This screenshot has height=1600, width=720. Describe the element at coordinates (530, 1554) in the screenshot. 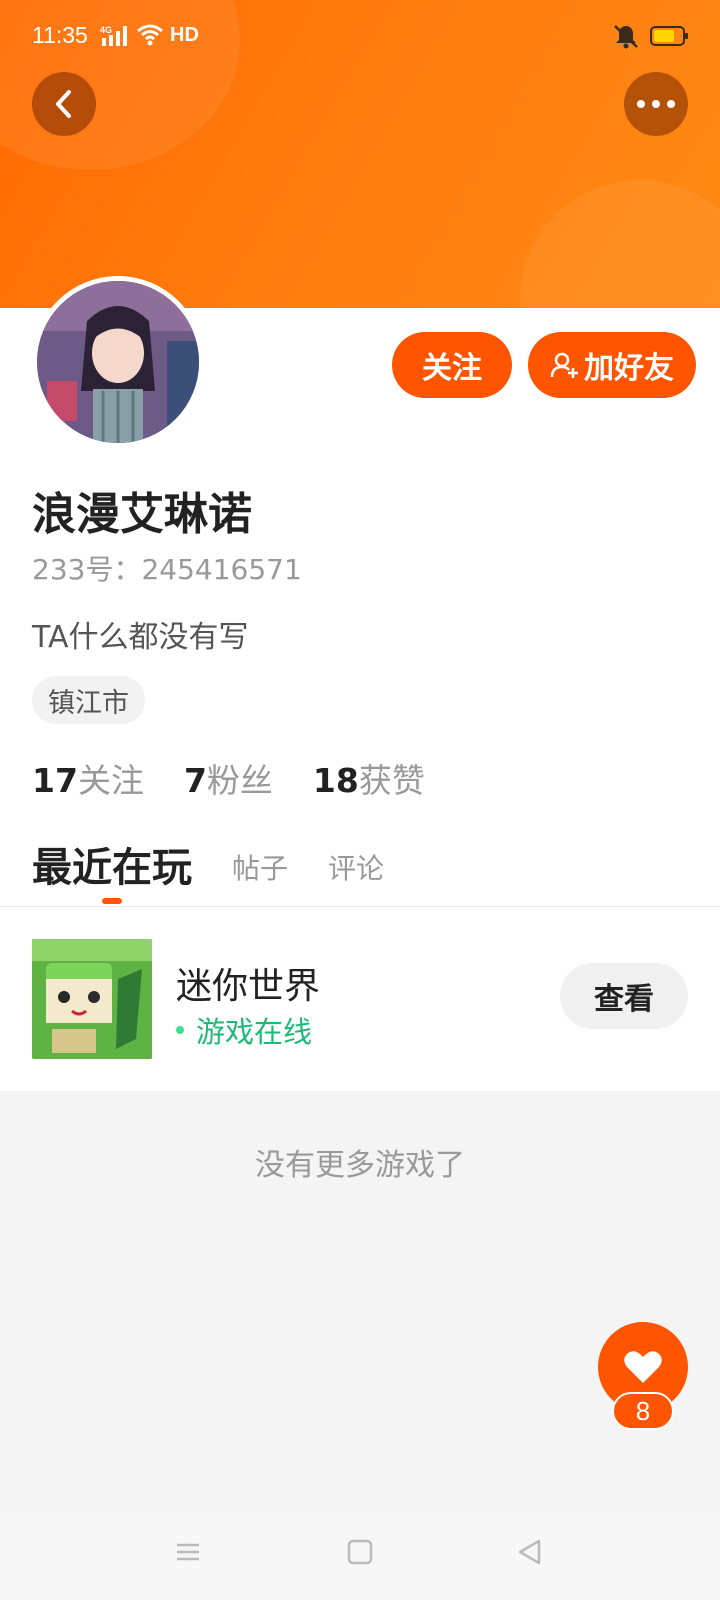

I see `back-triangle-icon` at that location.